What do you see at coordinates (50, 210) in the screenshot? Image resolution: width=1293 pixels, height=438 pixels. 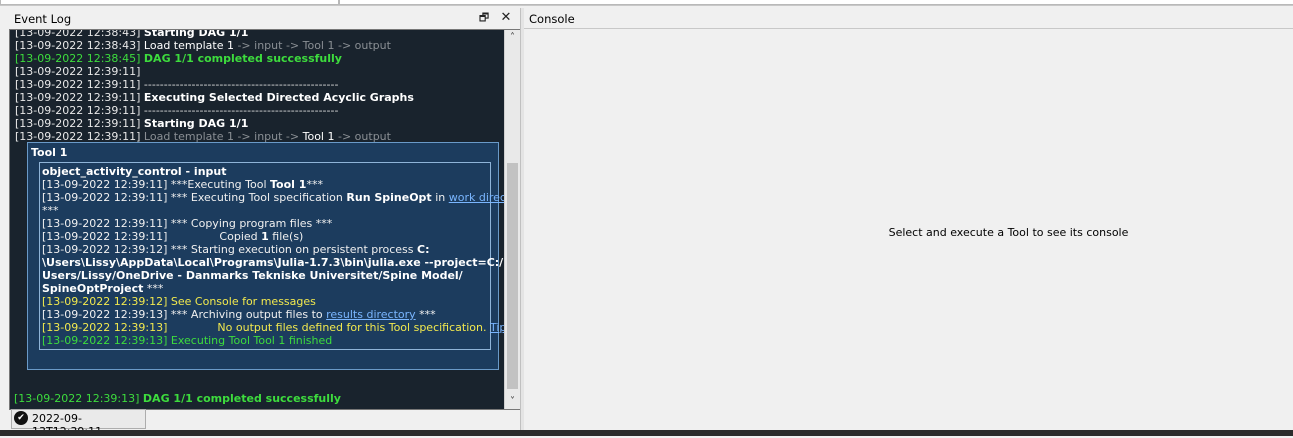 I see `tool-output-line: ***` at bounding box center [50, 210].